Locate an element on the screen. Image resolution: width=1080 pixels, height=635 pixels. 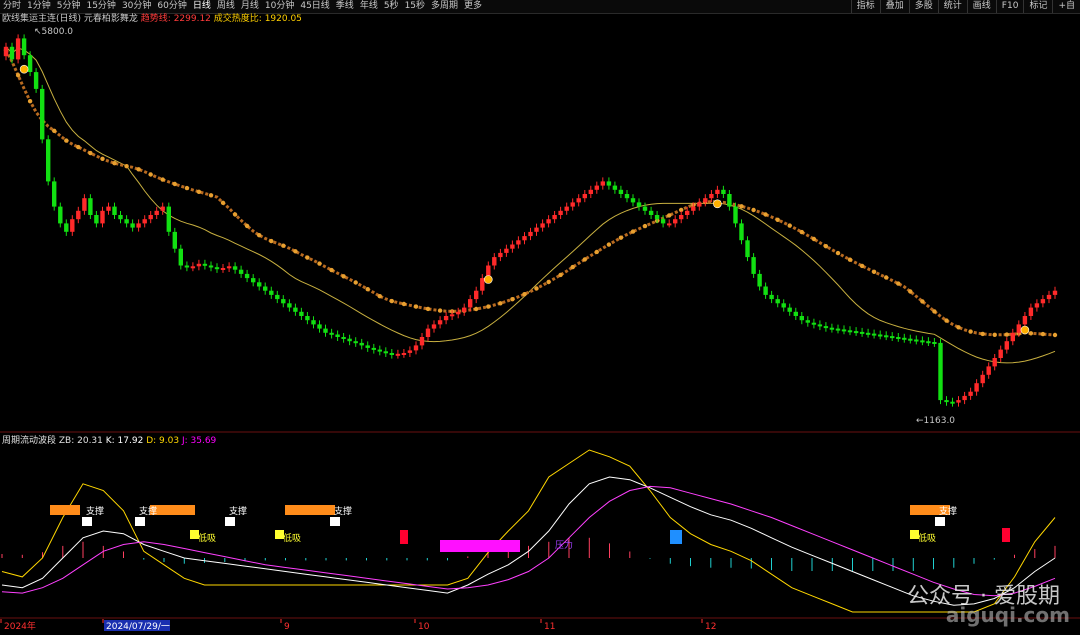
sub-indicator-title: 周期流动波段 is located at coordinates (29, 441).